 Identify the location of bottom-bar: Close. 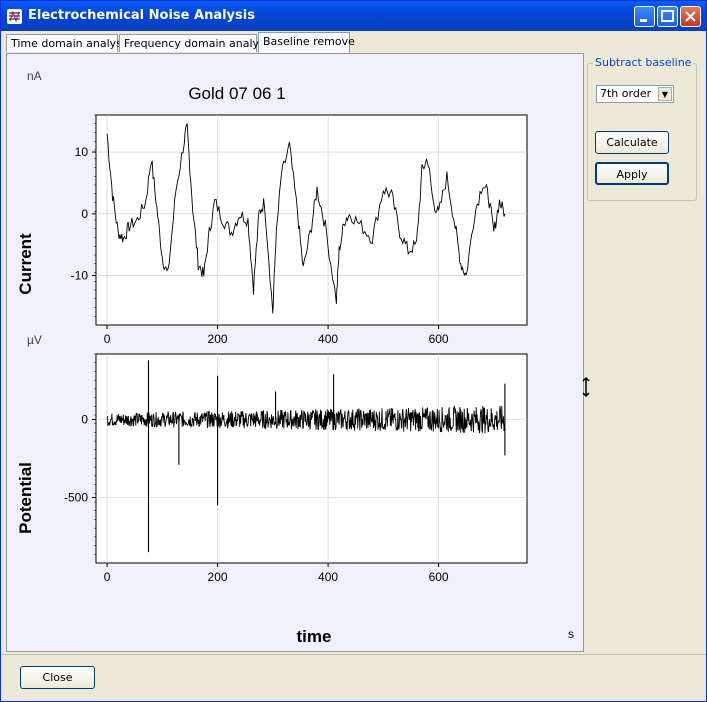
(353, 678).